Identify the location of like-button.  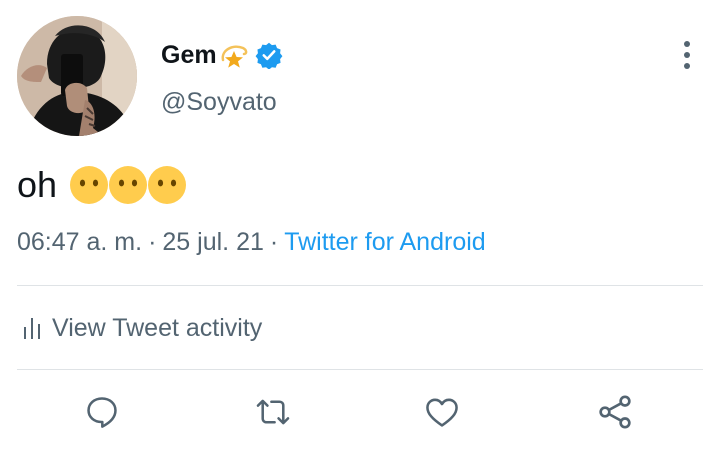
(442, 412).